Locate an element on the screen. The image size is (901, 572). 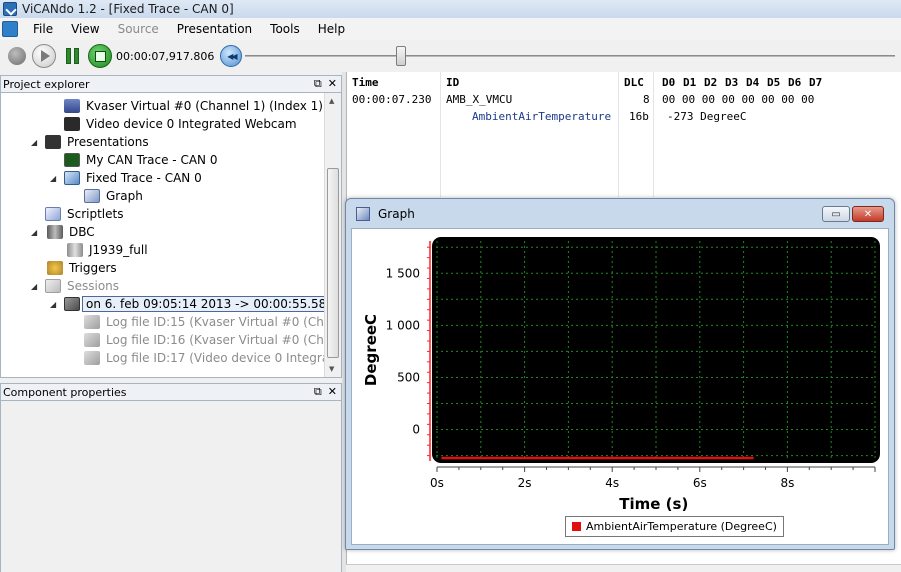
column-header-d6: D6 is located at coordinates (794, 82).